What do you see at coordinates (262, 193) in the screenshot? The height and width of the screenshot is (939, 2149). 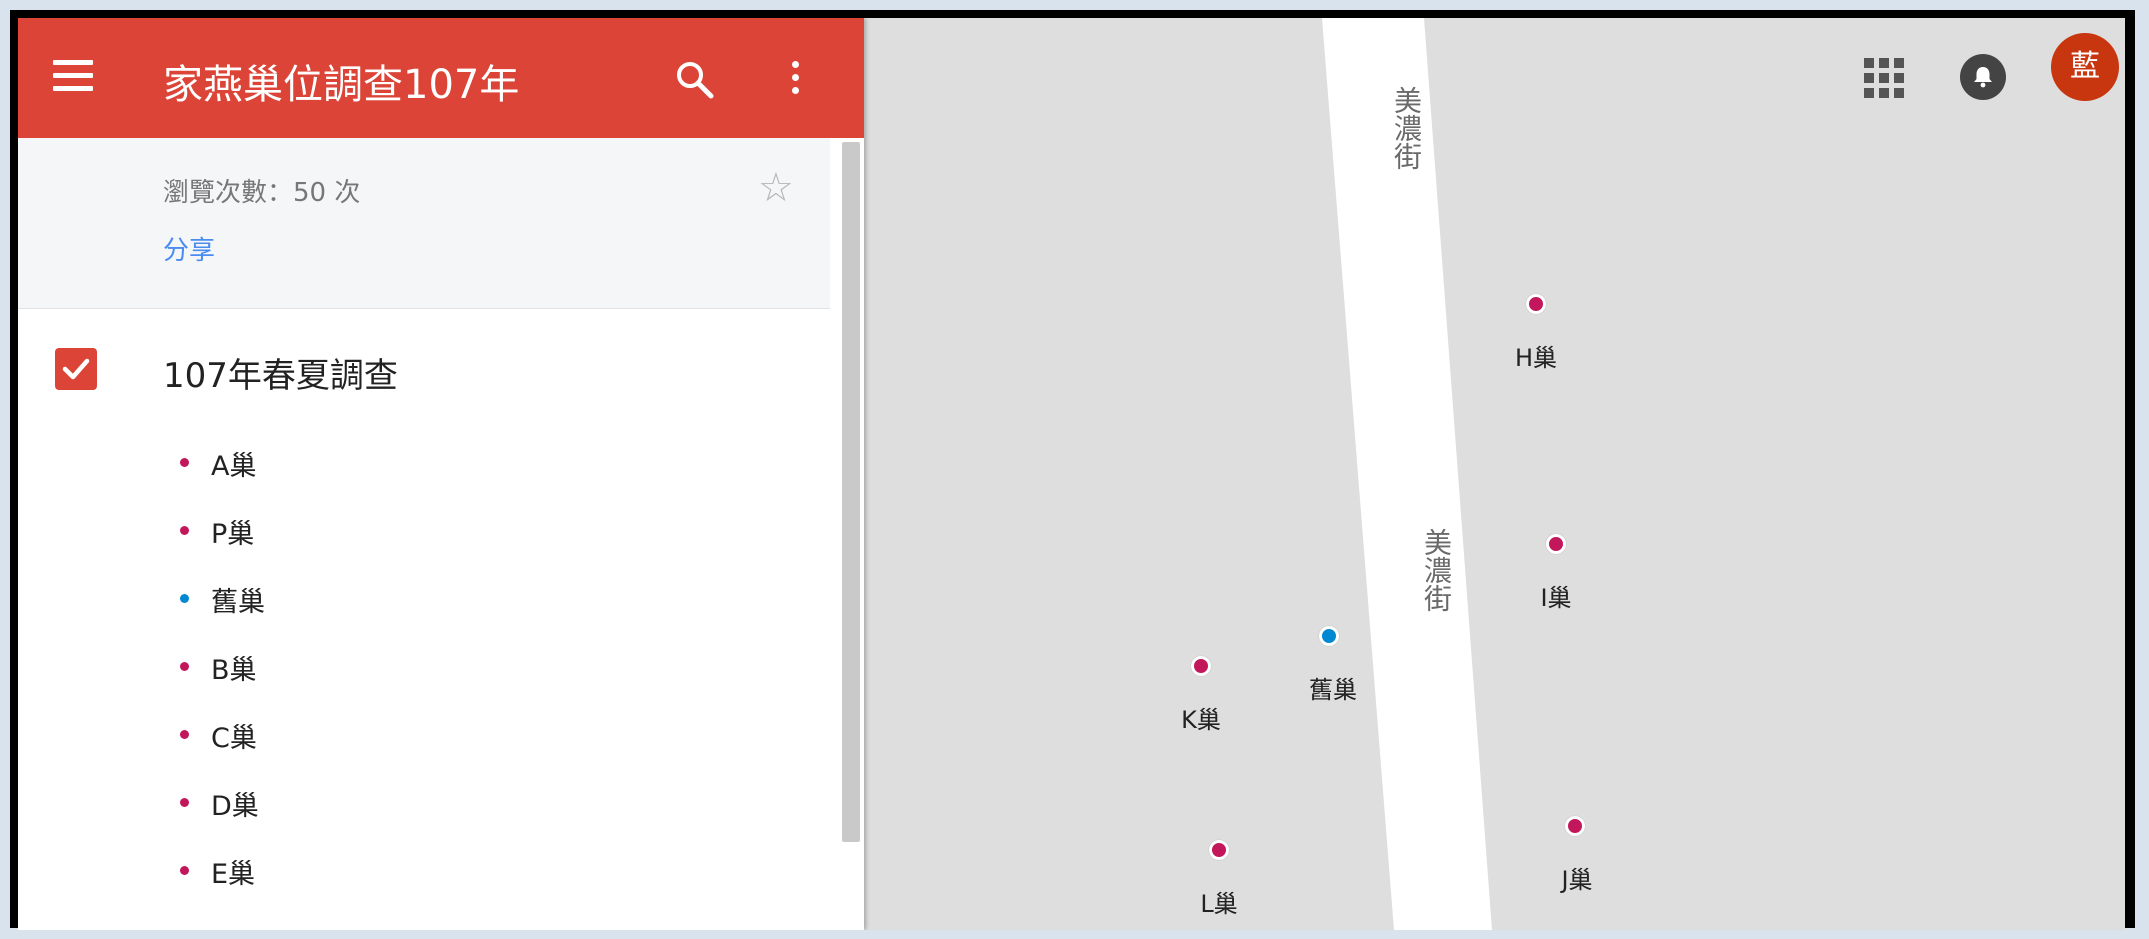 I see `view-count: 瀏覽次數：50 次` at bounding box center [262, 193].